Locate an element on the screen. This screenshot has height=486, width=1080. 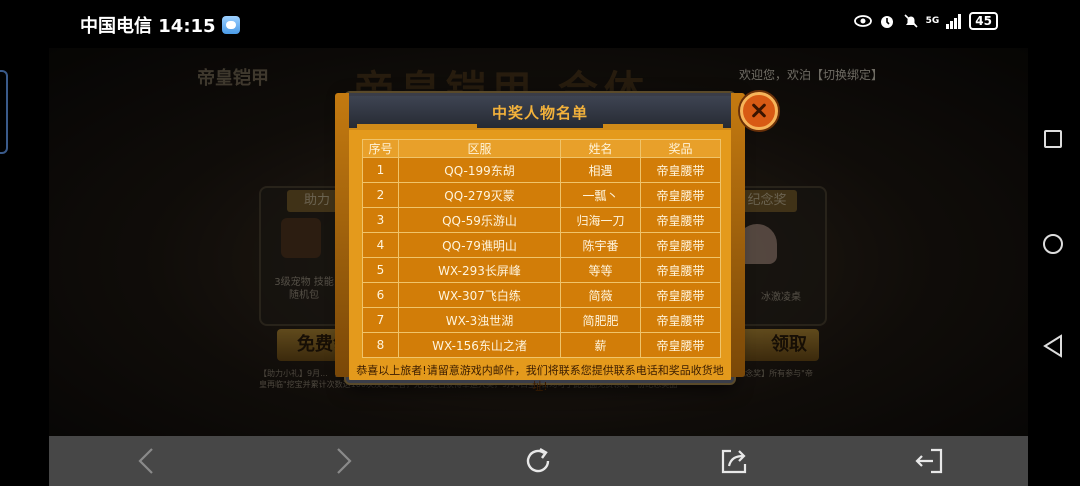
table-header-row: 序号 区服 姓名 奖品 is located at coordinates (541, 148).